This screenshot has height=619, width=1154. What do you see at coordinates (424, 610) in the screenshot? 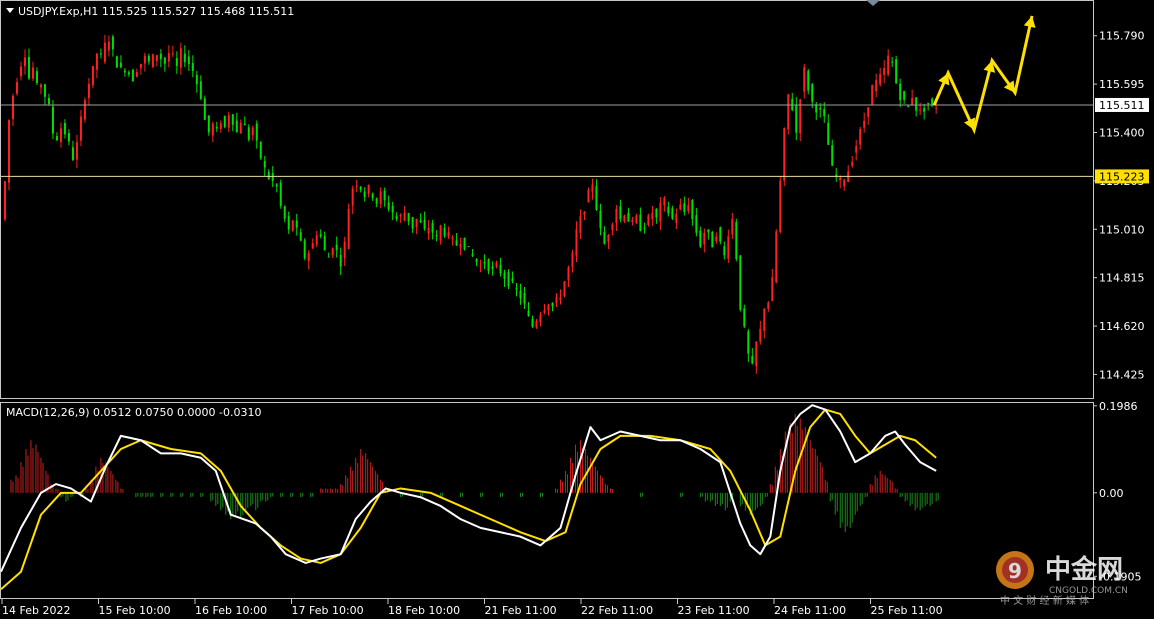
I see `time-tick-label: 18 Feb 10:00` at bounding box center [424, 610].